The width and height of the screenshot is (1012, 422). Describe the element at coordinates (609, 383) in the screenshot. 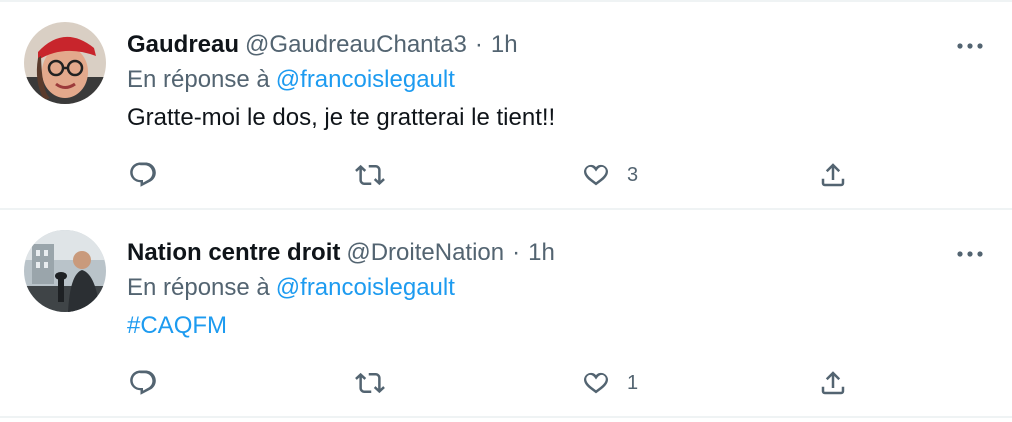

I see `like-button: 1` at that location.